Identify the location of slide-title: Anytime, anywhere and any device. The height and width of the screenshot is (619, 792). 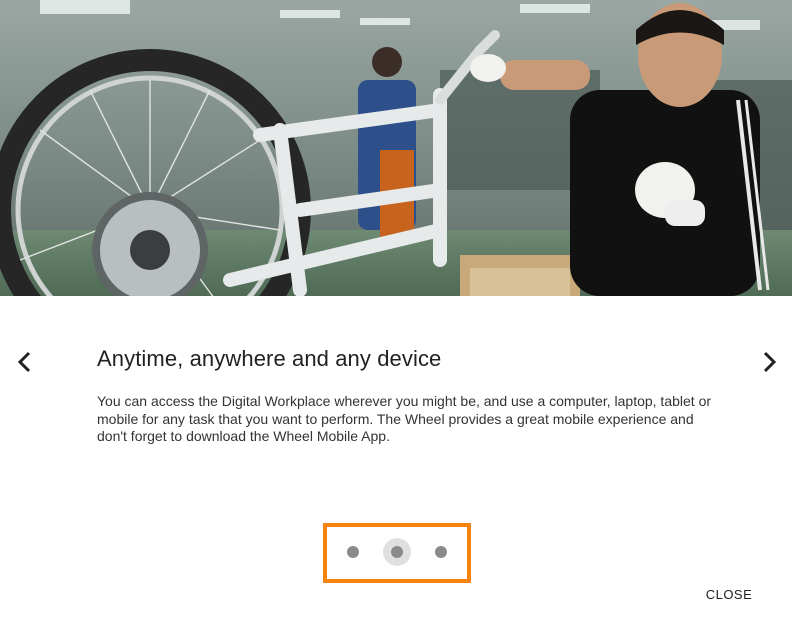
(269, 358).